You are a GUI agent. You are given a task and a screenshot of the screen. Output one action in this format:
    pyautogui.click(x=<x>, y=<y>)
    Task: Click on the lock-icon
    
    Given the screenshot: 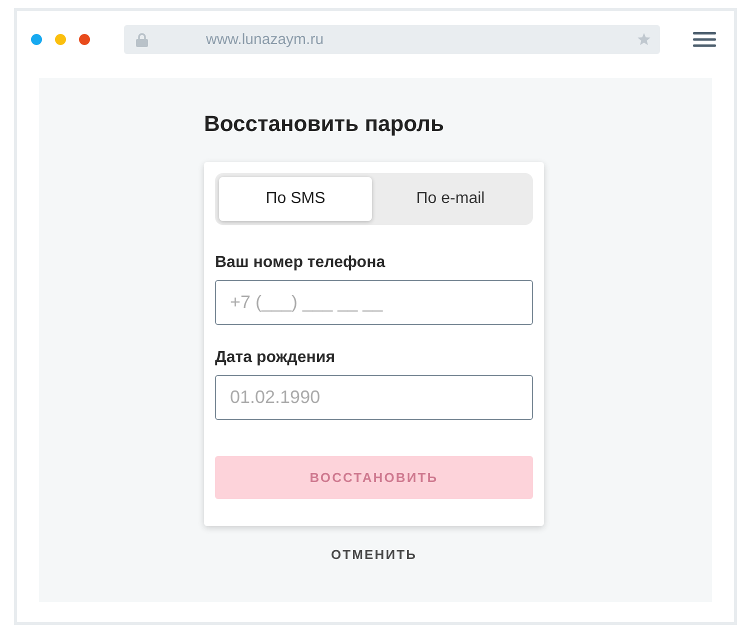 What is the action you would take?
    pyautogui.click(x=142, y=39)
    